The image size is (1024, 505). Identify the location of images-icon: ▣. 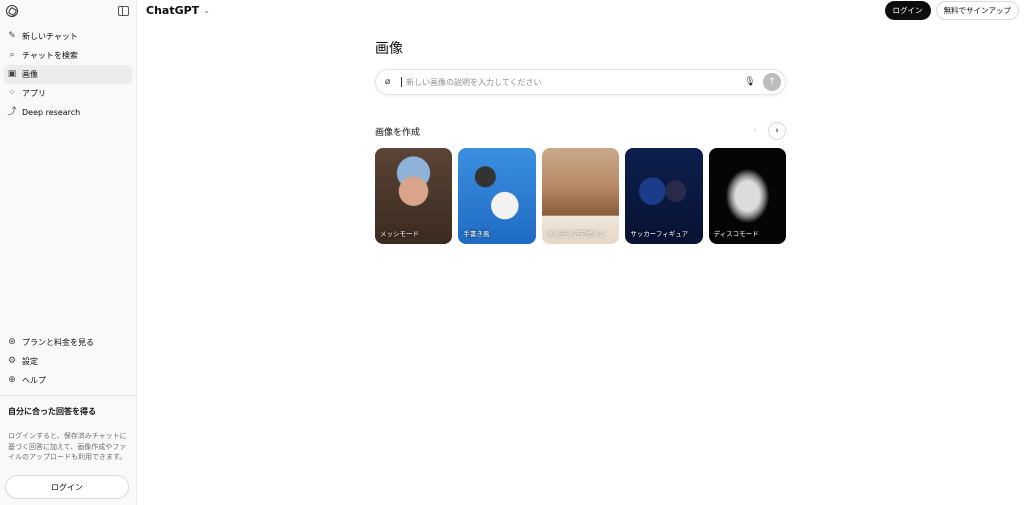
(12, 74).